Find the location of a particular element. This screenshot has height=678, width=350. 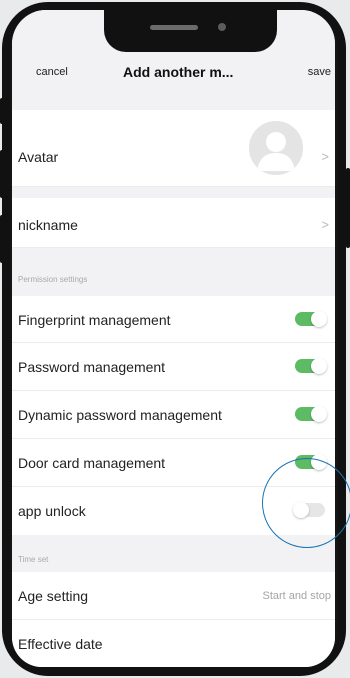

front-camera is located at coordinates (222, 27).